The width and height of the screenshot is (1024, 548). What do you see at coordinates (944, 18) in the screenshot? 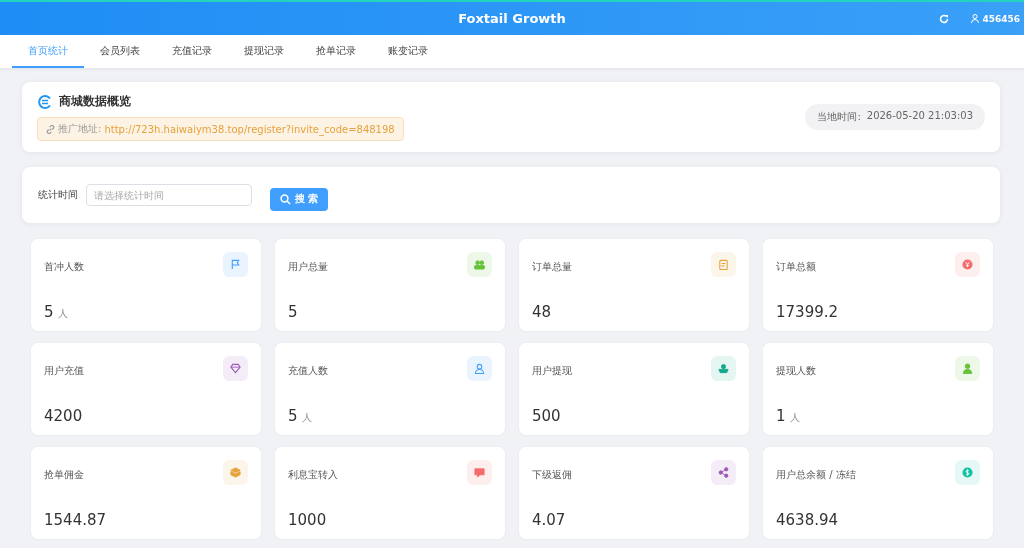
I see `refresh-icon` at bounding box center [944, 18].